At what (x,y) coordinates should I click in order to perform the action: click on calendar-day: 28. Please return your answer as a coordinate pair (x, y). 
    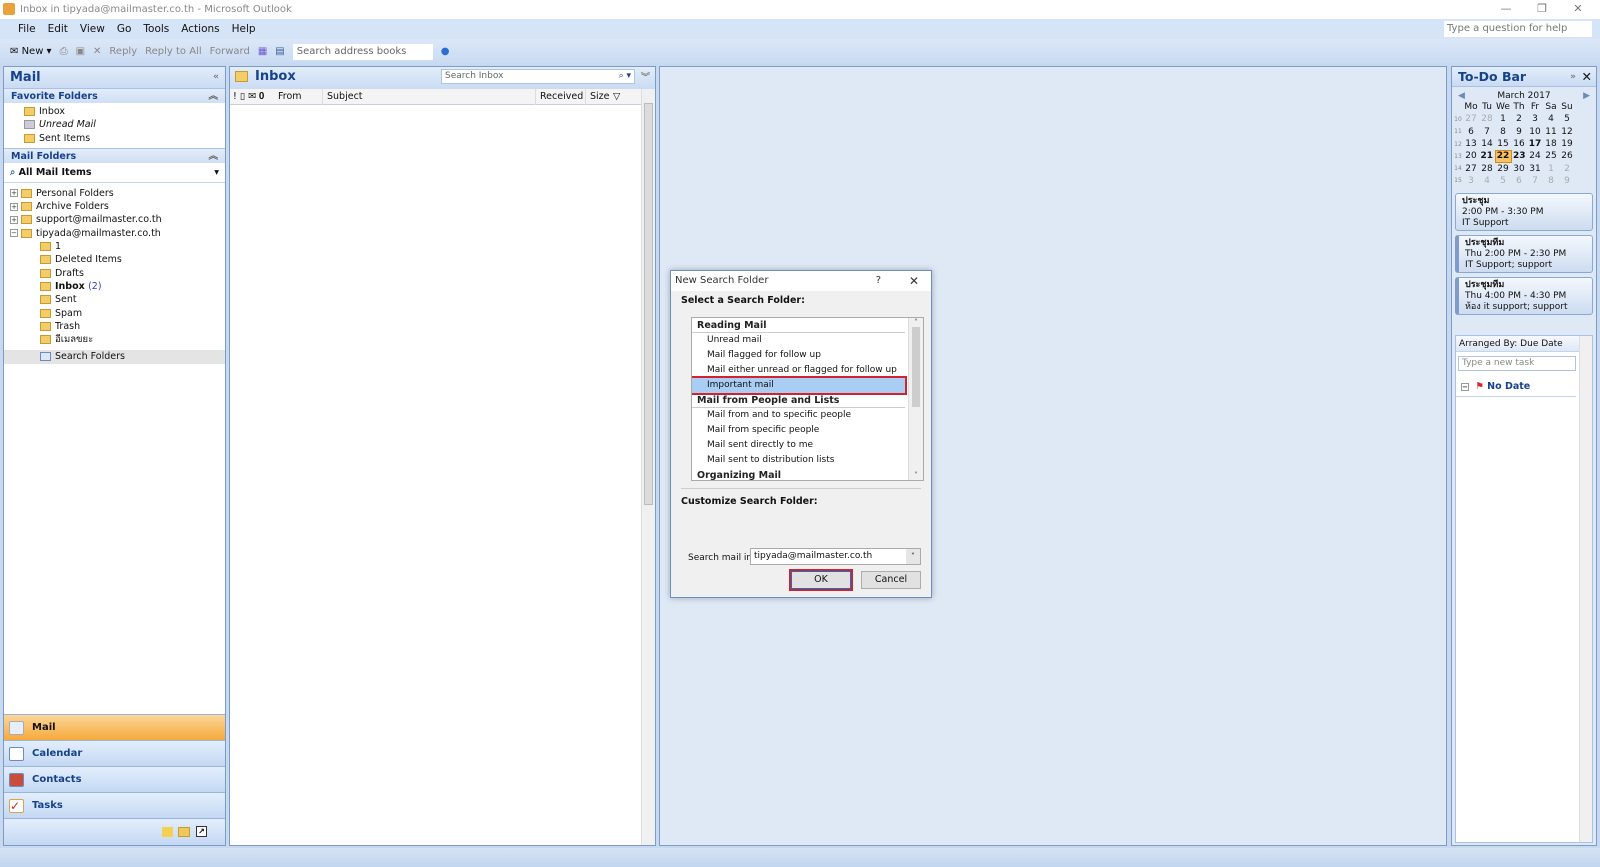
    Looking at the image, I should click on (1487, 119).